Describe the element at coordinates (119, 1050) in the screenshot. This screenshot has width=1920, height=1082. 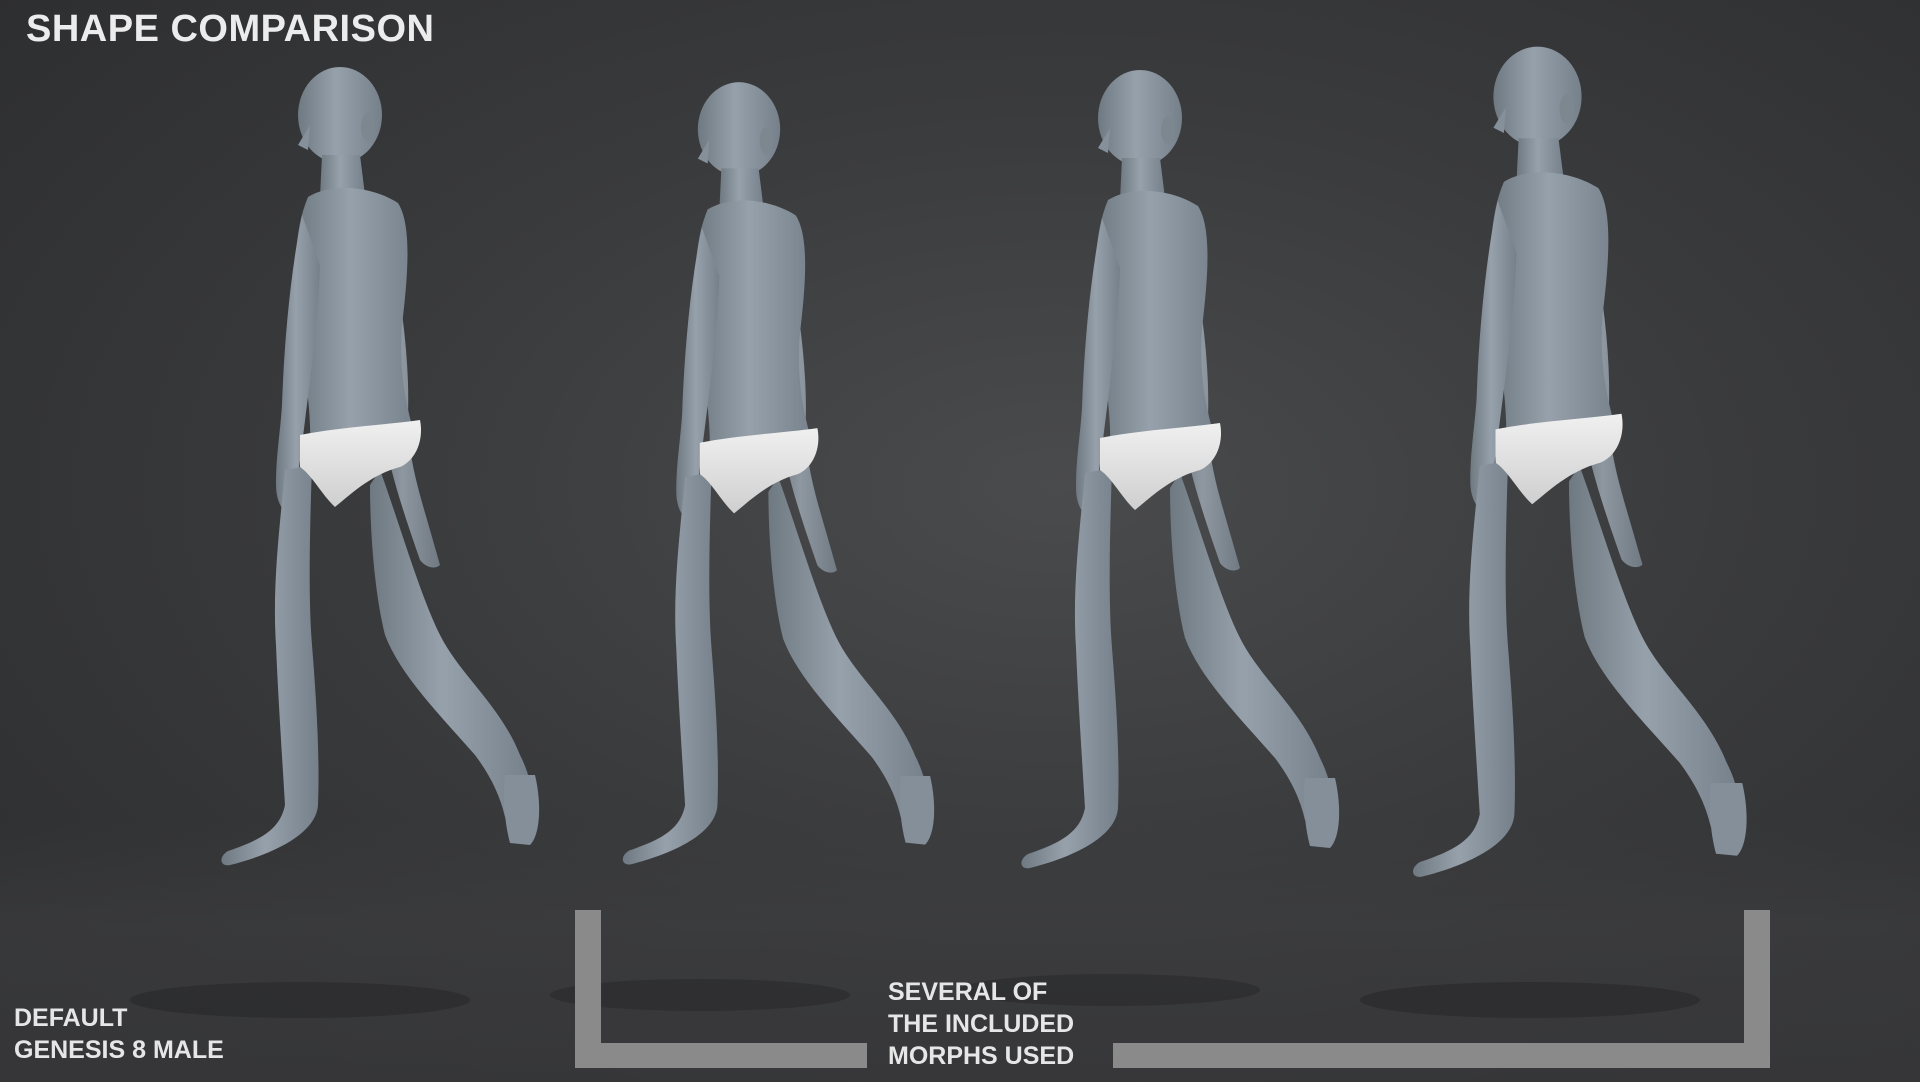
I see `default-label-line-2: GENESIS 8 MALE` at that location.